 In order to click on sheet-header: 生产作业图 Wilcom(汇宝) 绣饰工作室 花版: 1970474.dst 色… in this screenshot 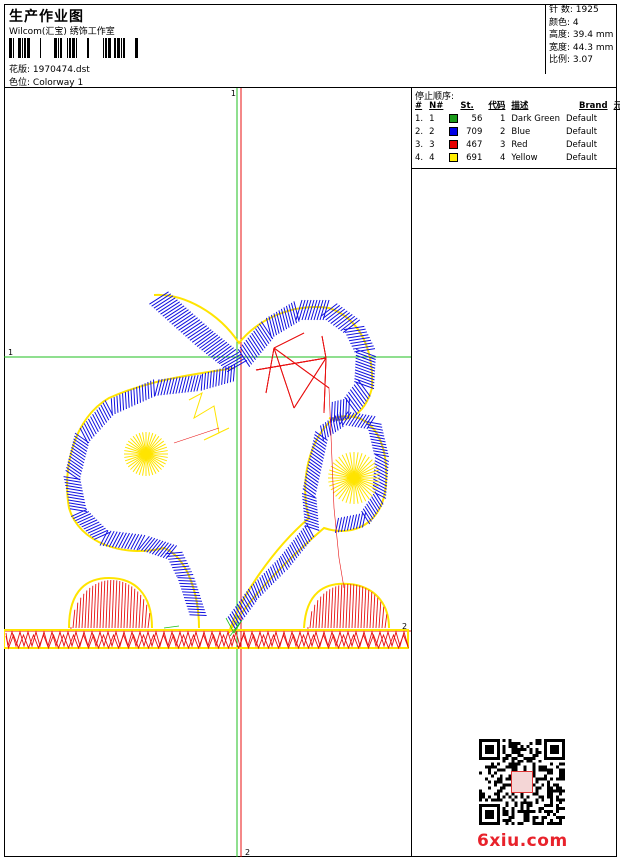, I will do `click(310, 46)`.